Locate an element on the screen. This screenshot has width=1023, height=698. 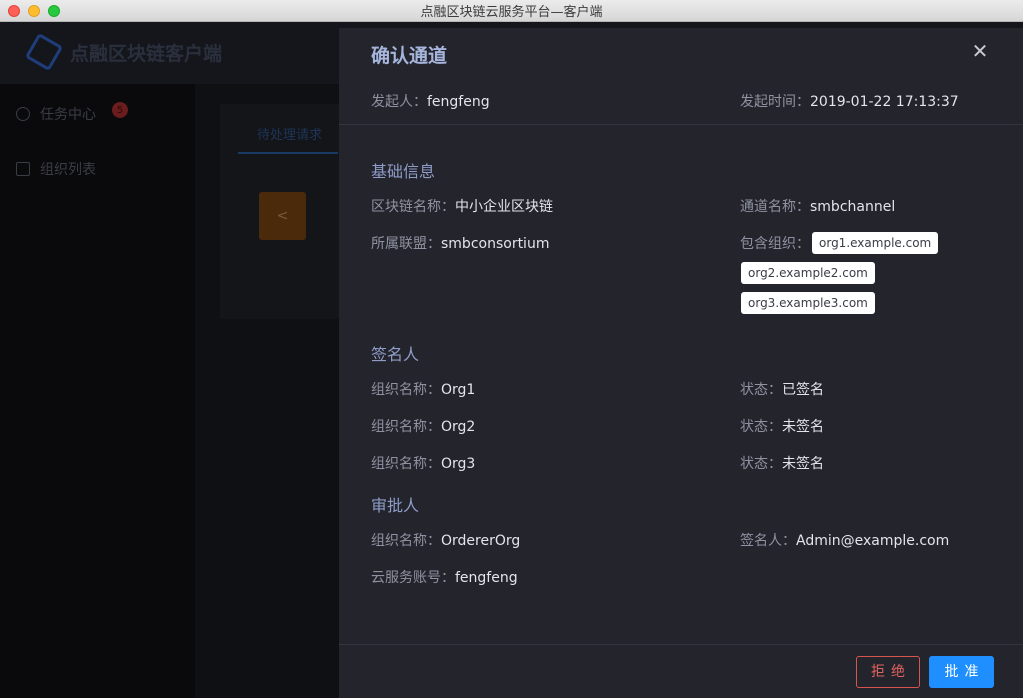
consortium-label: 所属联盟： is located at coordinates (406, 244).